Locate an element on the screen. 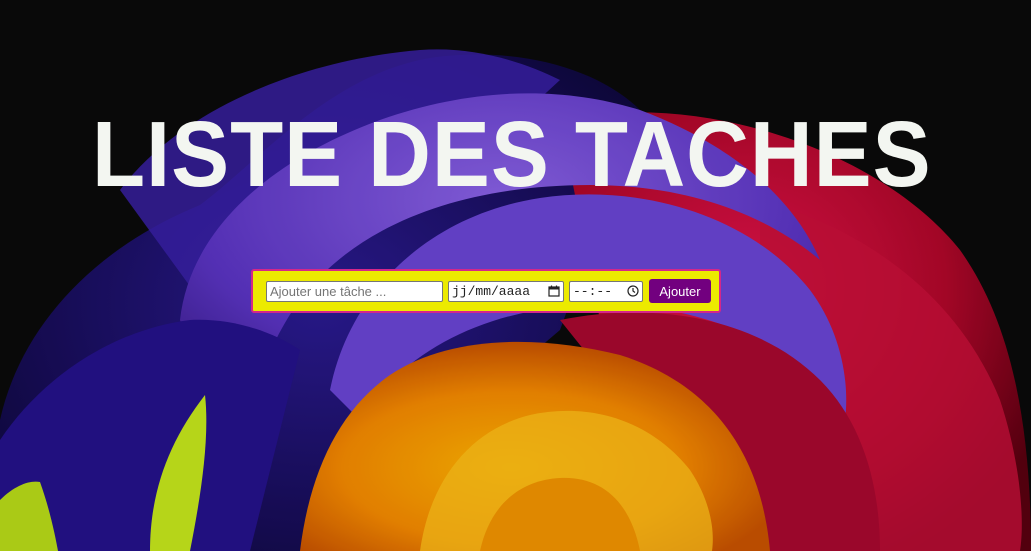 The image size is (1031, 551). date-input: jj/mm/aaaa is located at coordinates (506, 291).